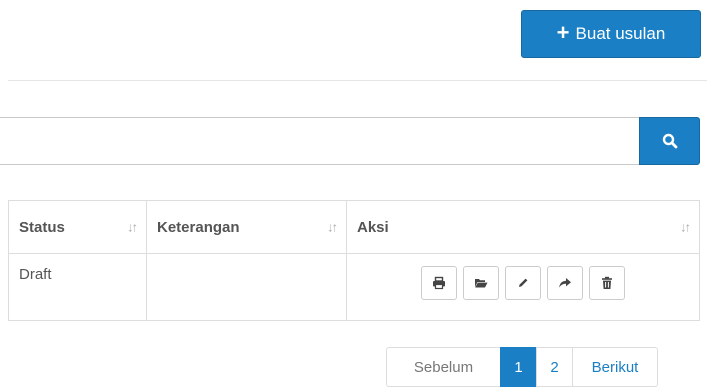 The width and height of the screenshot is (707, 387). I want to click on cell-aksi, so click(523, 287).